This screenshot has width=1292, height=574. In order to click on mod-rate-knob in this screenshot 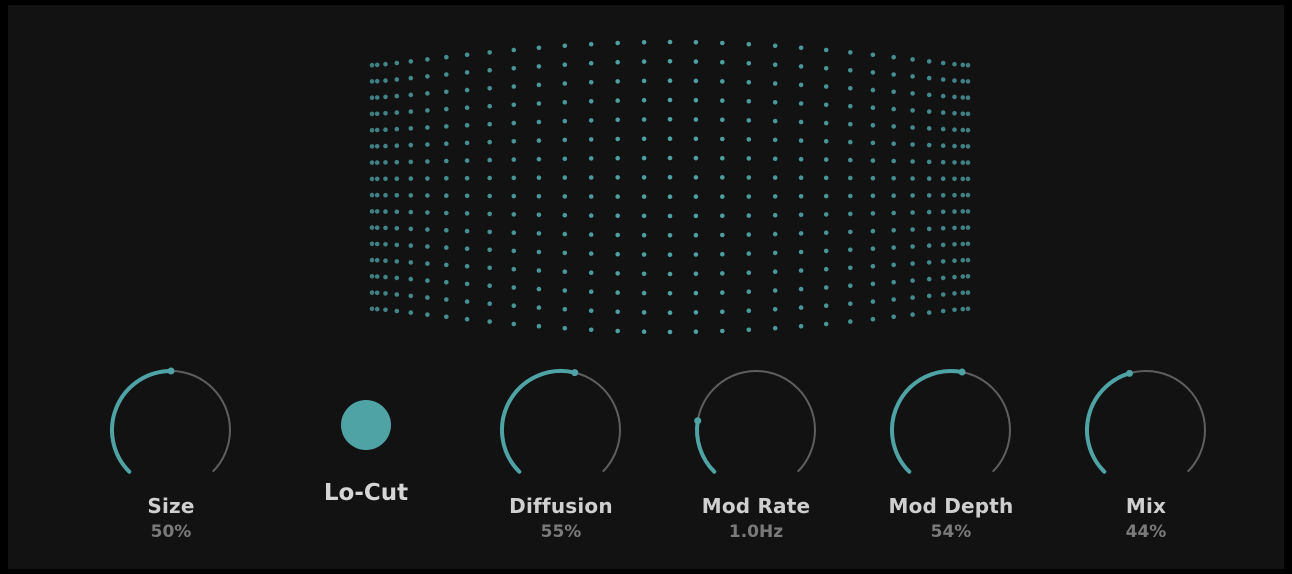, I will do `click(756, 430)`.